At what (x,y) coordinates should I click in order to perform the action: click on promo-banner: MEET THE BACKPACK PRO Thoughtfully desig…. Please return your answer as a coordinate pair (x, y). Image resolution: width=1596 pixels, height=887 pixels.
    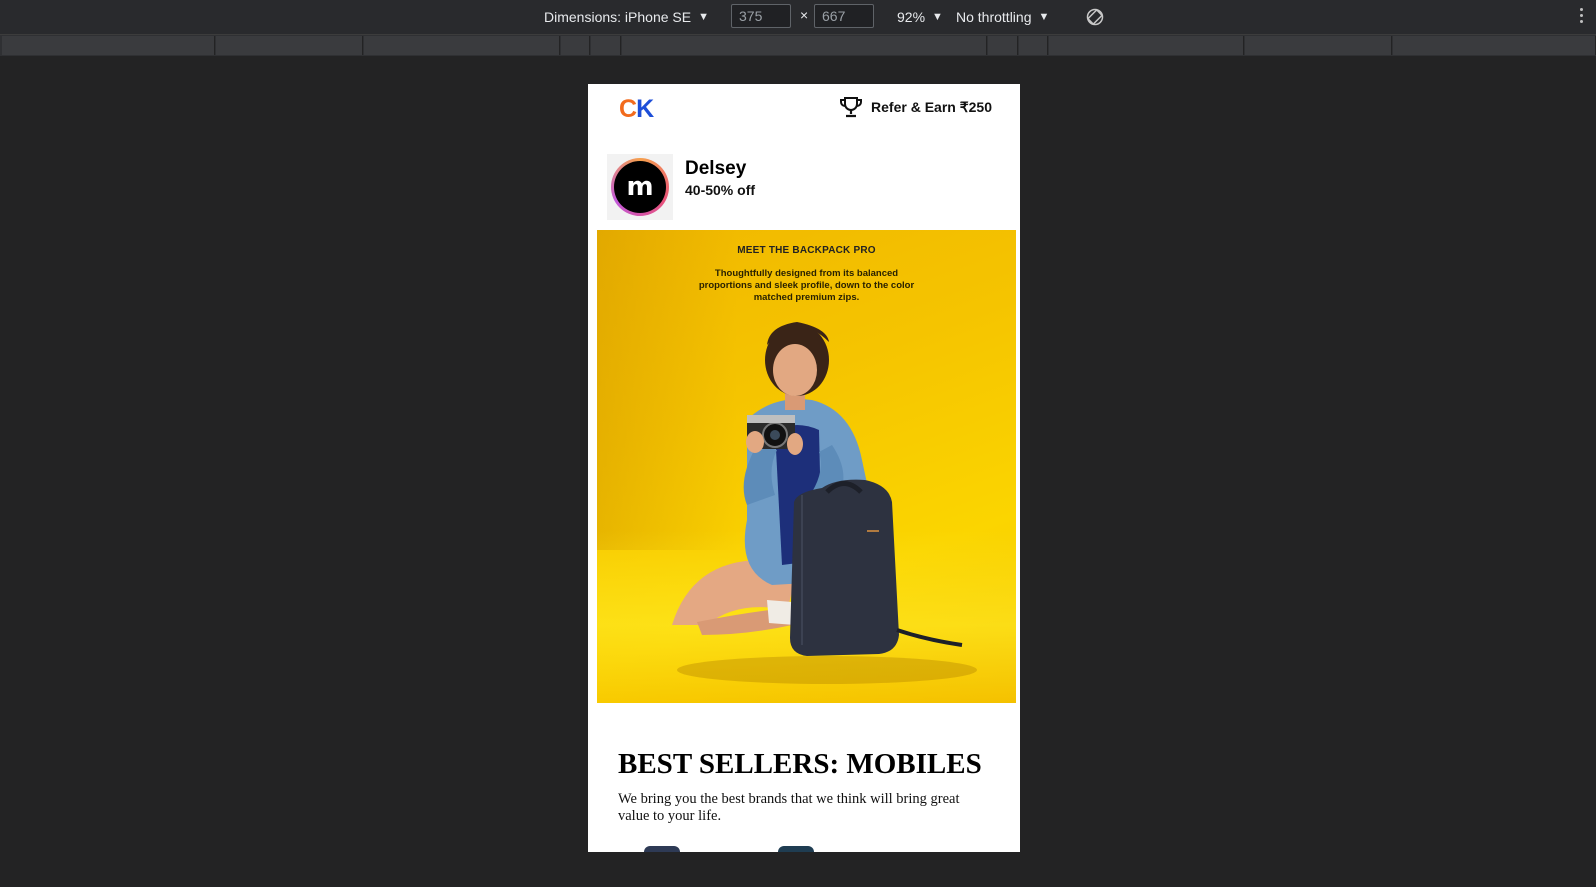
    Looking at the image, I should click on (806, 466).